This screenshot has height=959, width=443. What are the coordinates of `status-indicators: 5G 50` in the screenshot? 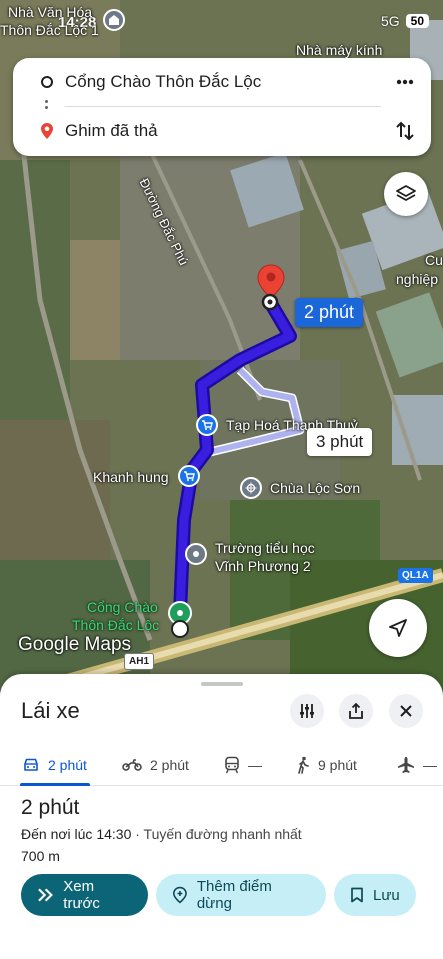 It's located at (405, 21).